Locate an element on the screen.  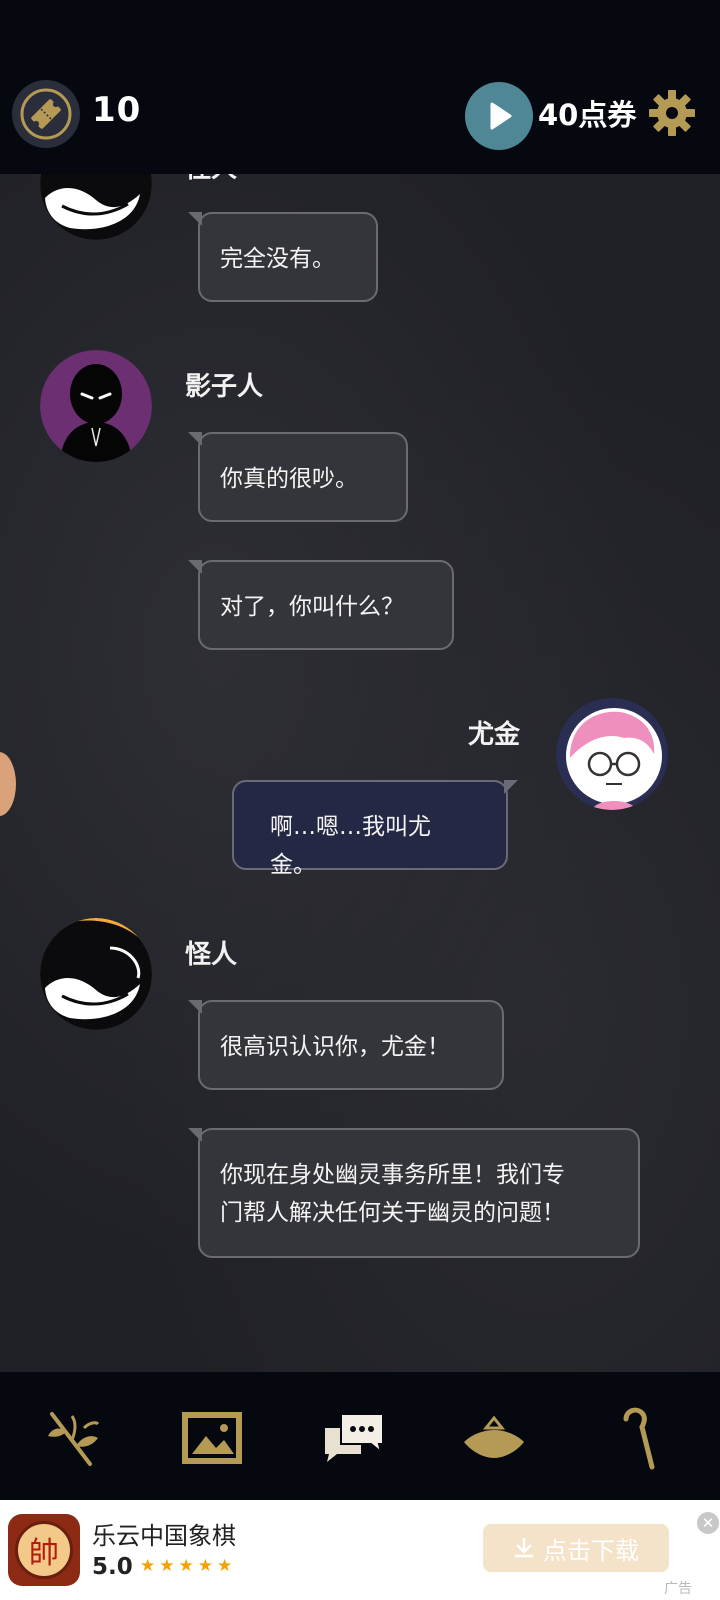
ticket-count: 10 is located at coordinates (117, 110).